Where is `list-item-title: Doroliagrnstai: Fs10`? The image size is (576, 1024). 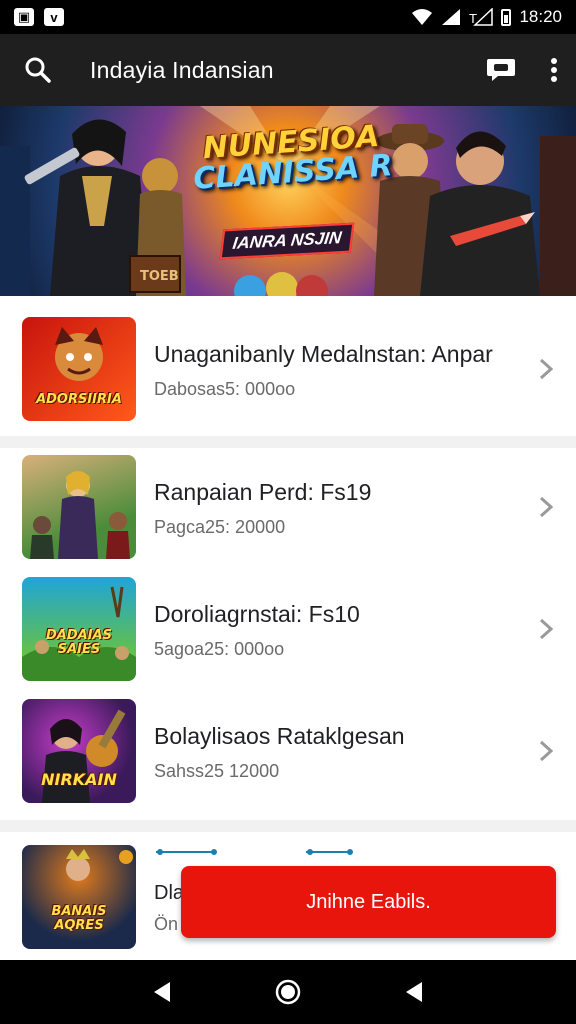 list-item-title: Doroliagrnstai: Fs10 is located at coordinates (257, 613).